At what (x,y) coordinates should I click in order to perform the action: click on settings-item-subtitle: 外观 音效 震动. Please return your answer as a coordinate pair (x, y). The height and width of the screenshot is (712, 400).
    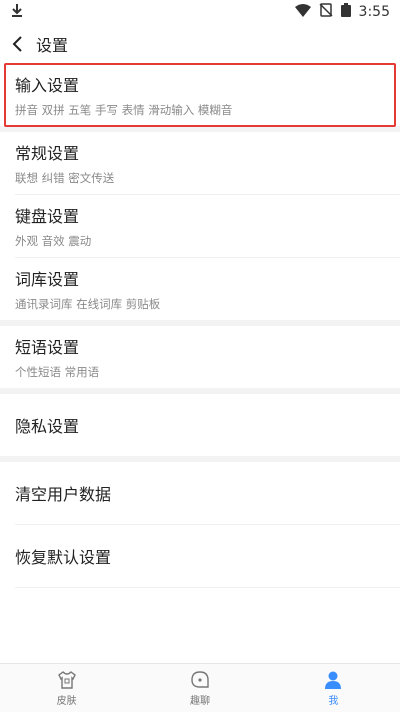
    Looking at the image, I should click on (53, 241).